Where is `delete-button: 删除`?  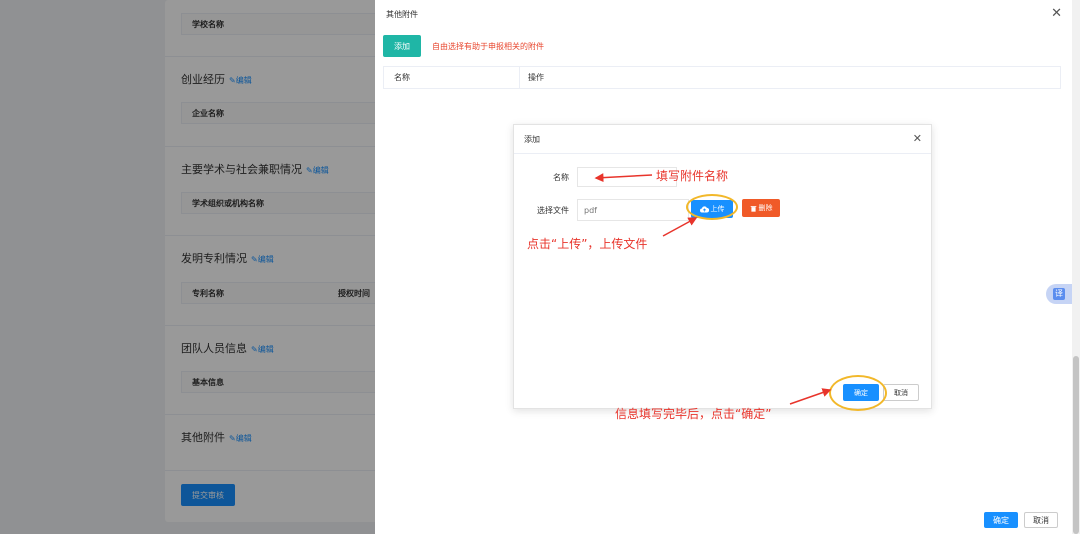
delete-button: 删除 is located at coordinates (761, 208).